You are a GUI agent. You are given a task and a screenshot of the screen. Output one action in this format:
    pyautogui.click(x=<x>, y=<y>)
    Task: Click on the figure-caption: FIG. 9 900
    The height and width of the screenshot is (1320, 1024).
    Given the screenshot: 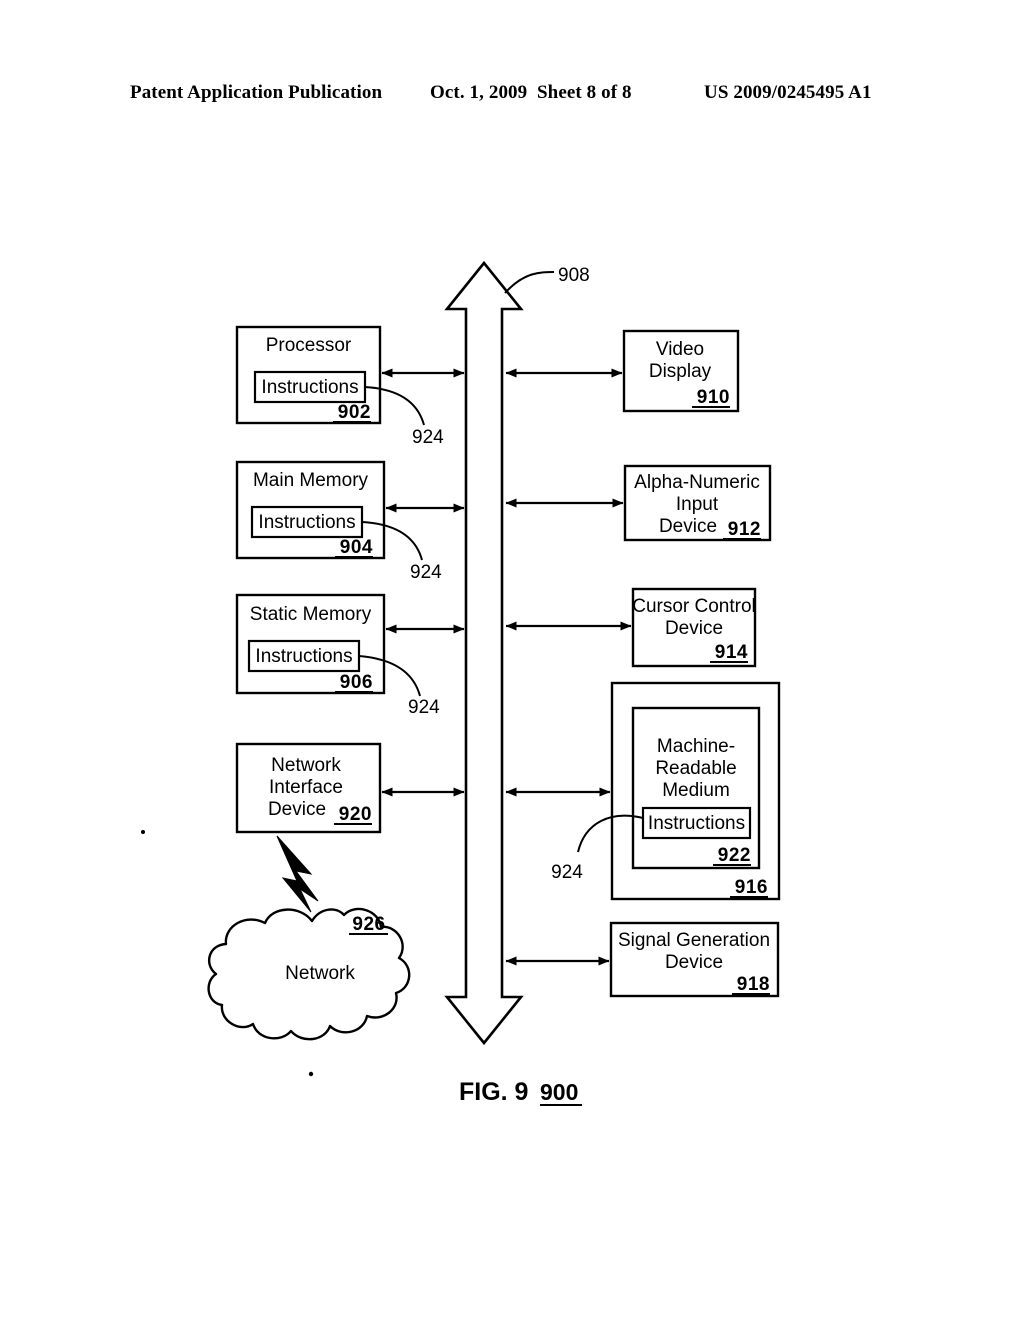 What is the action you would take?
    pyautogui.click(x=520, y=1092)
    